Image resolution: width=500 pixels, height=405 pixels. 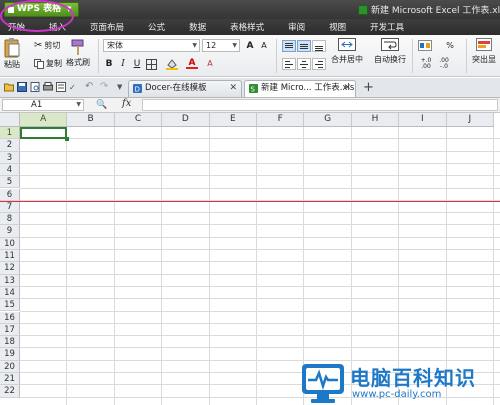 What do you see at coordinates (10, 133) in the screenshot?
I see `row-header-1: 1` at bounding box center [10, 133].